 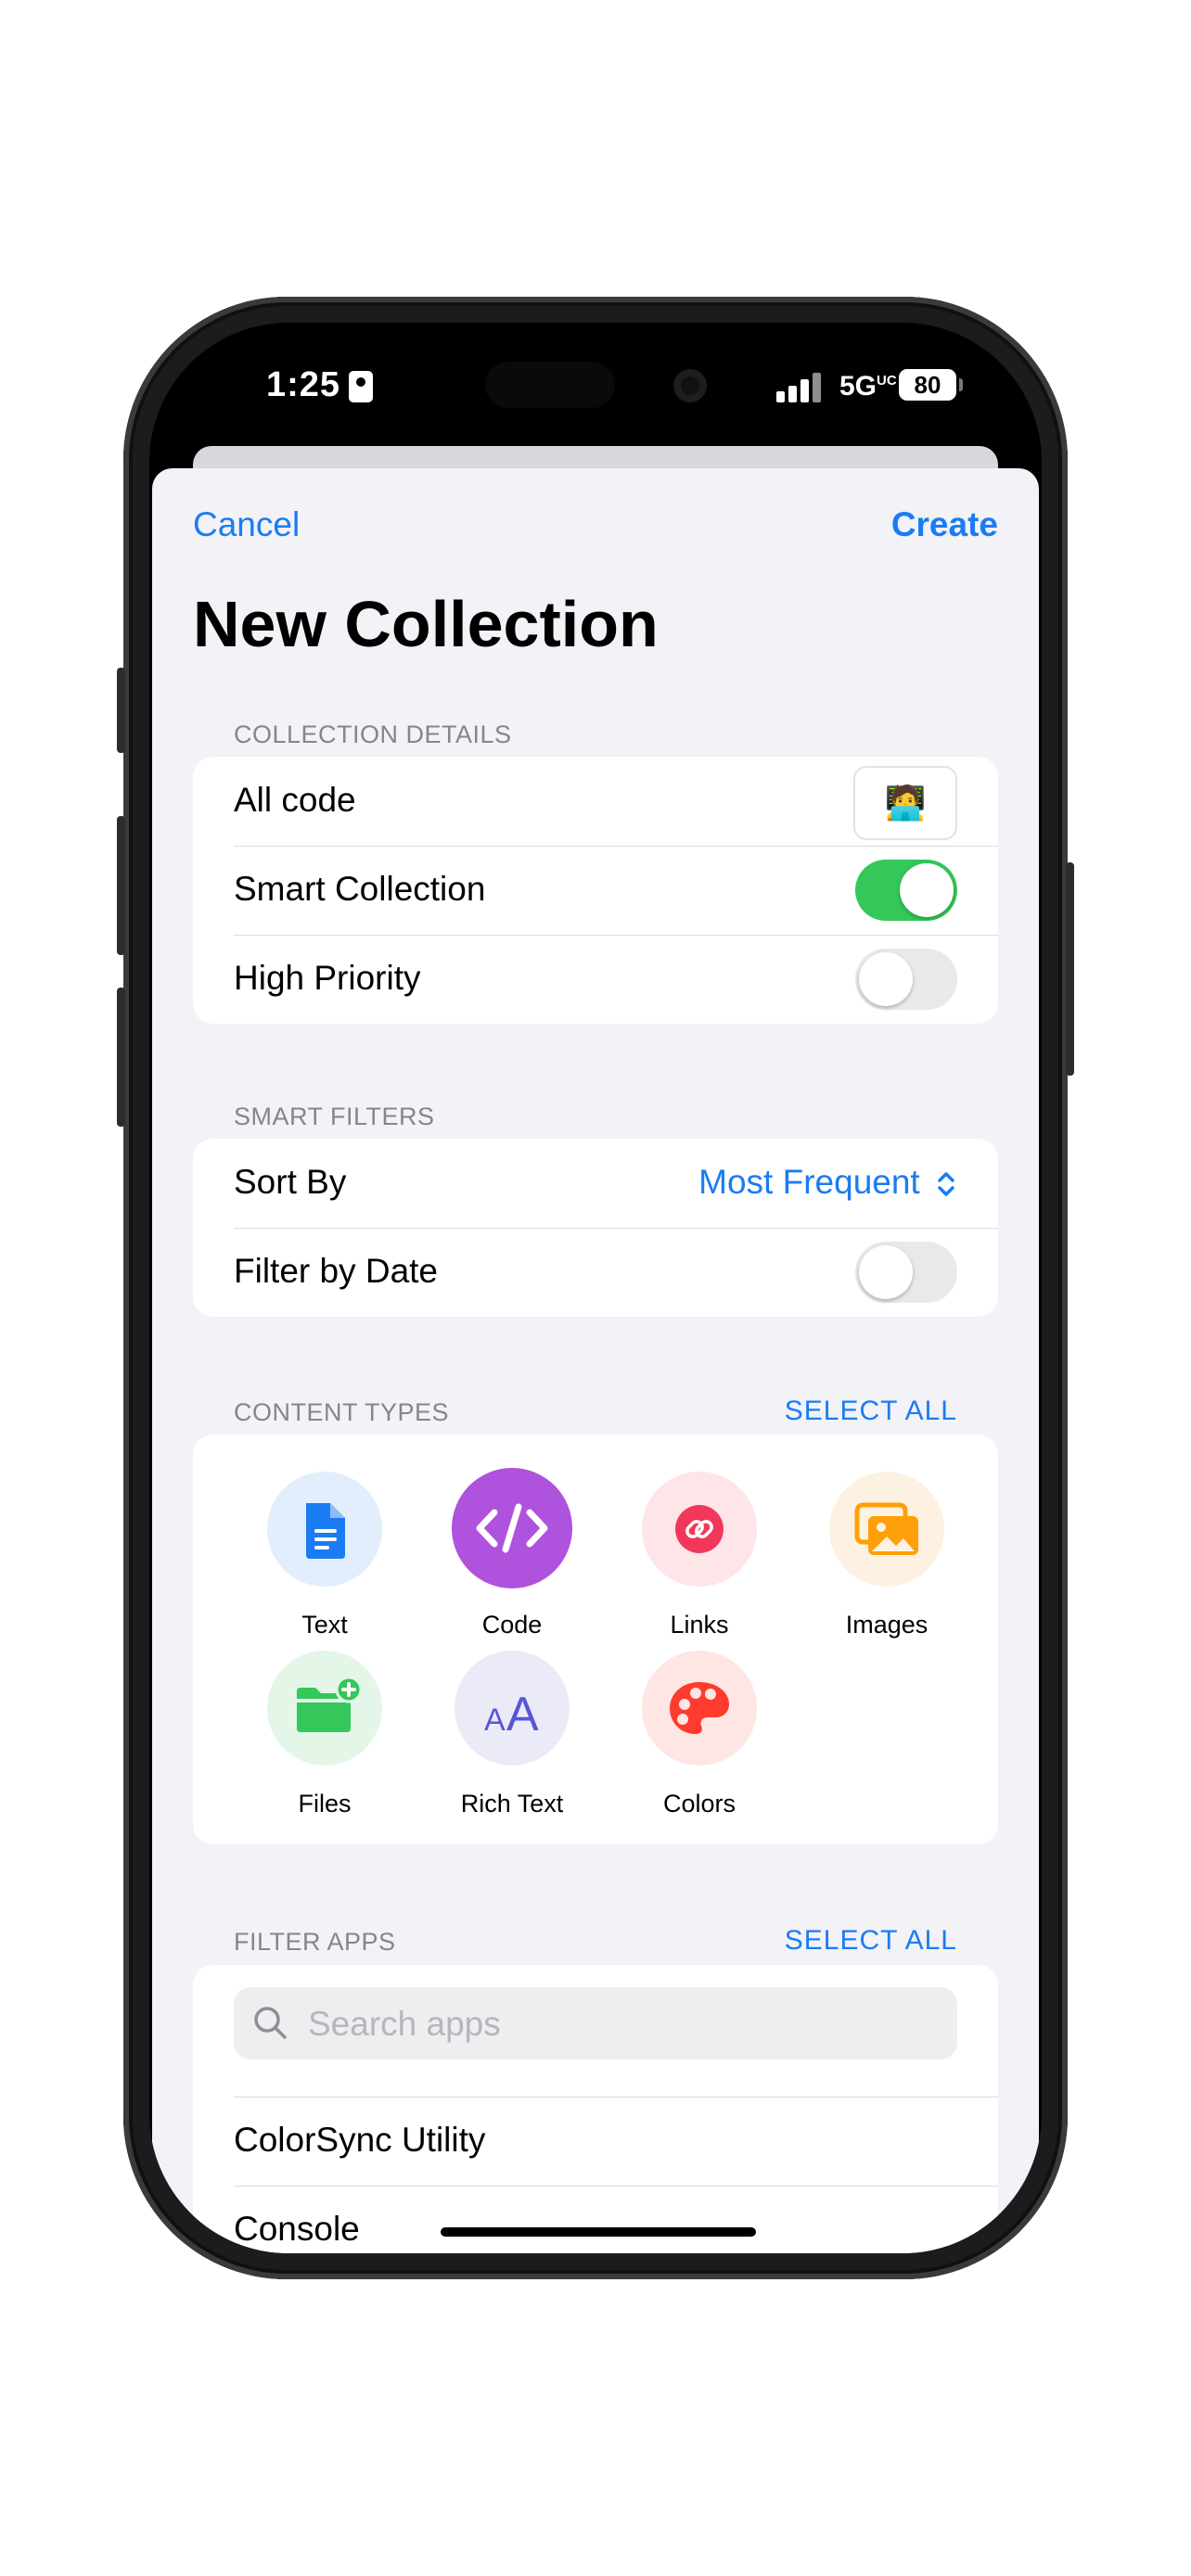 I want to click on folder-add-icon, so click(x=324, y=1708).